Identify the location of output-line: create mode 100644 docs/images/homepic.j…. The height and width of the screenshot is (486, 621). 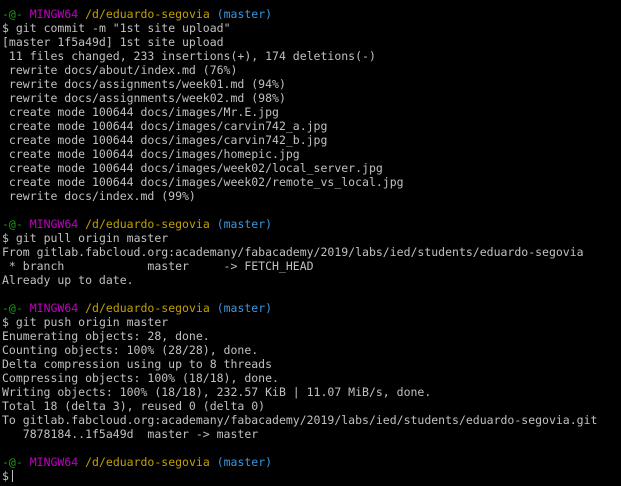
(151, 154).